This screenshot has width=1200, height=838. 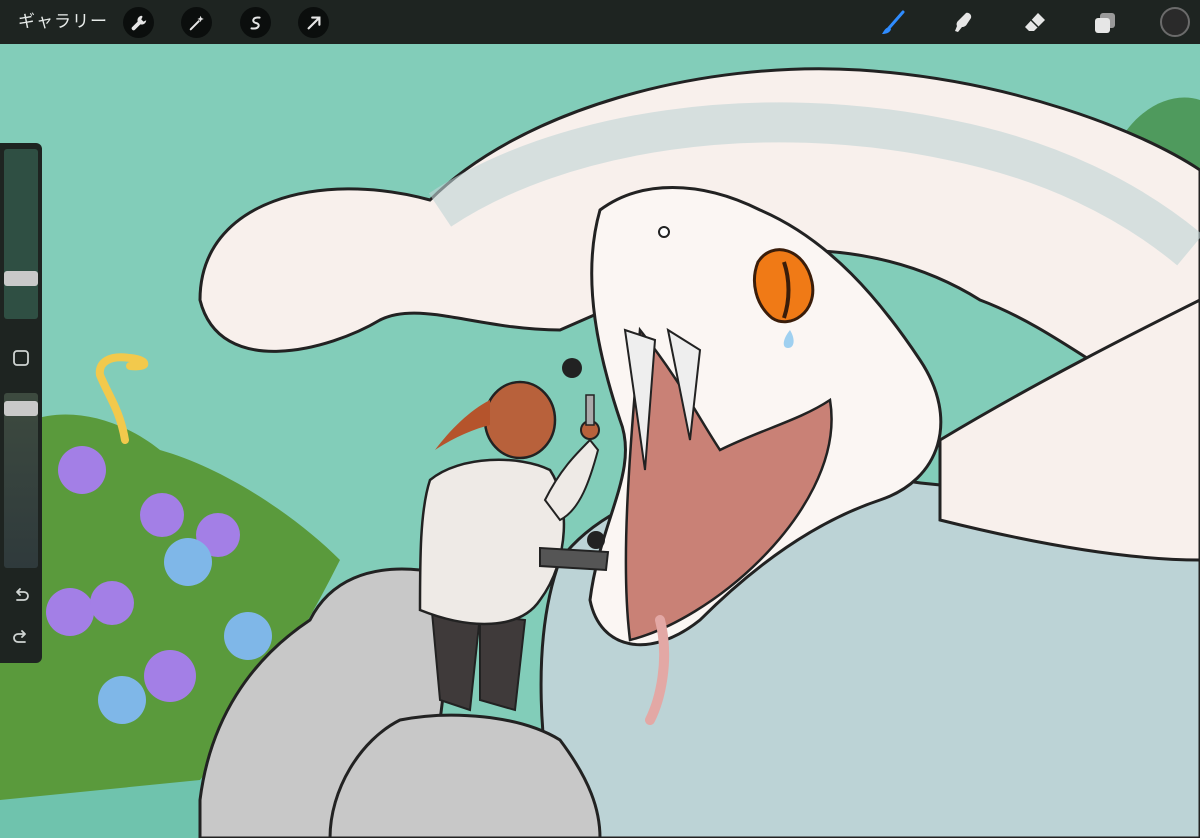 I want to click on magic-wand-icon, so click(x=196, y=22).